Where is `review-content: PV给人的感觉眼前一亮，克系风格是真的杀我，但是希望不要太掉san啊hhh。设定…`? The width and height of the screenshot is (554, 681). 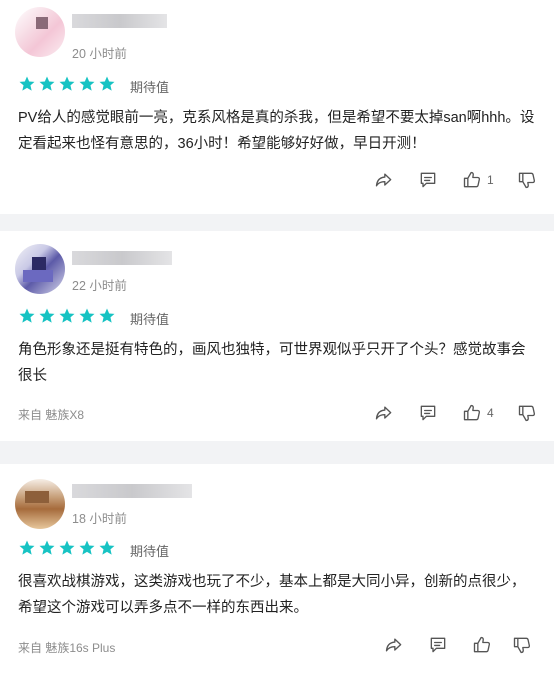
review-content: PV给人的感觉眼前一亮，克系风格是真的杀我，但是希望不要太掉san啊hhh。设定… is located at coordinates (276, 131).